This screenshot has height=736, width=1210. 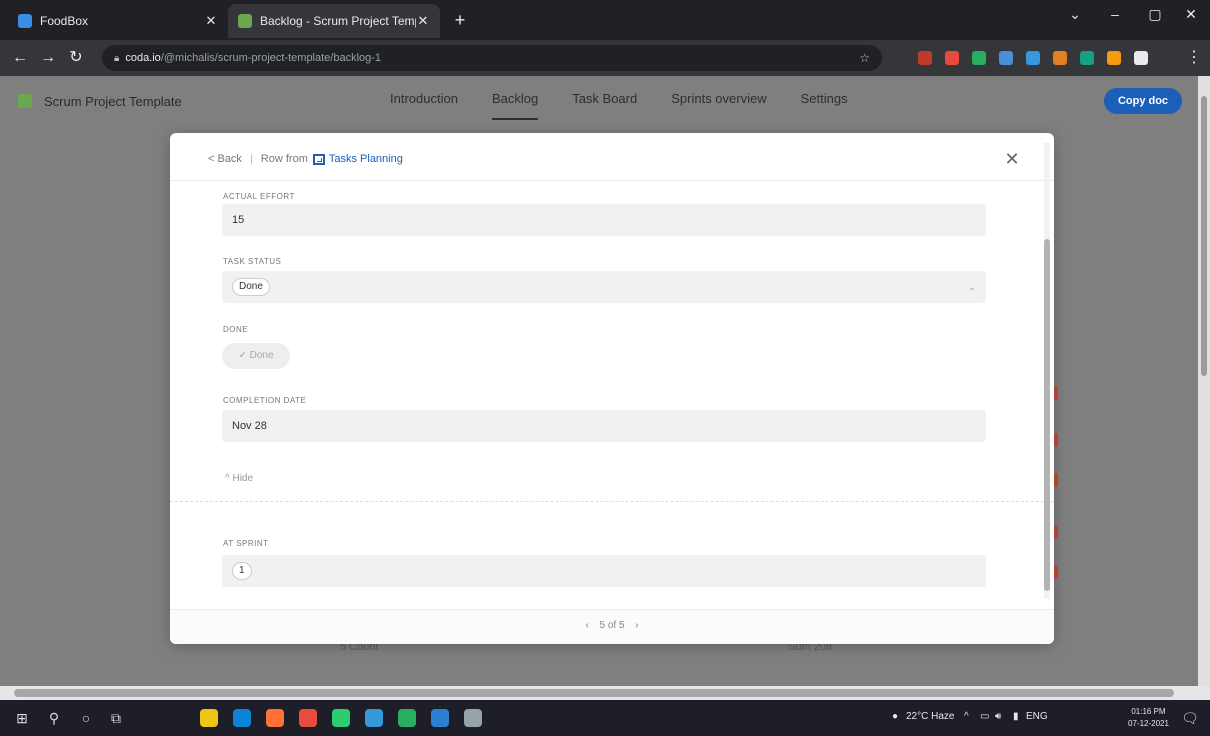 What do you see at coordinates (113, 101) in the screenshot?
I see `doc-title: Scrum Project Template` at bounding box center [113, 101].